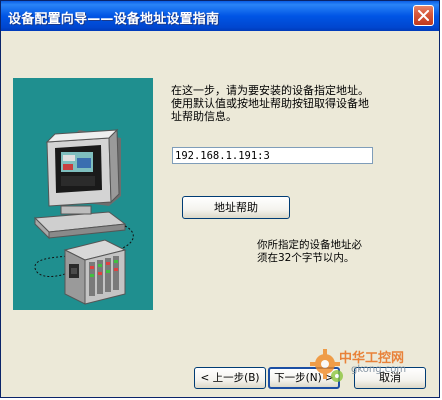  What do you see at coordinates (236, 207) in the screenshot?
I see `address-help-button: 地址帮助` at bounding box center [236, 207].